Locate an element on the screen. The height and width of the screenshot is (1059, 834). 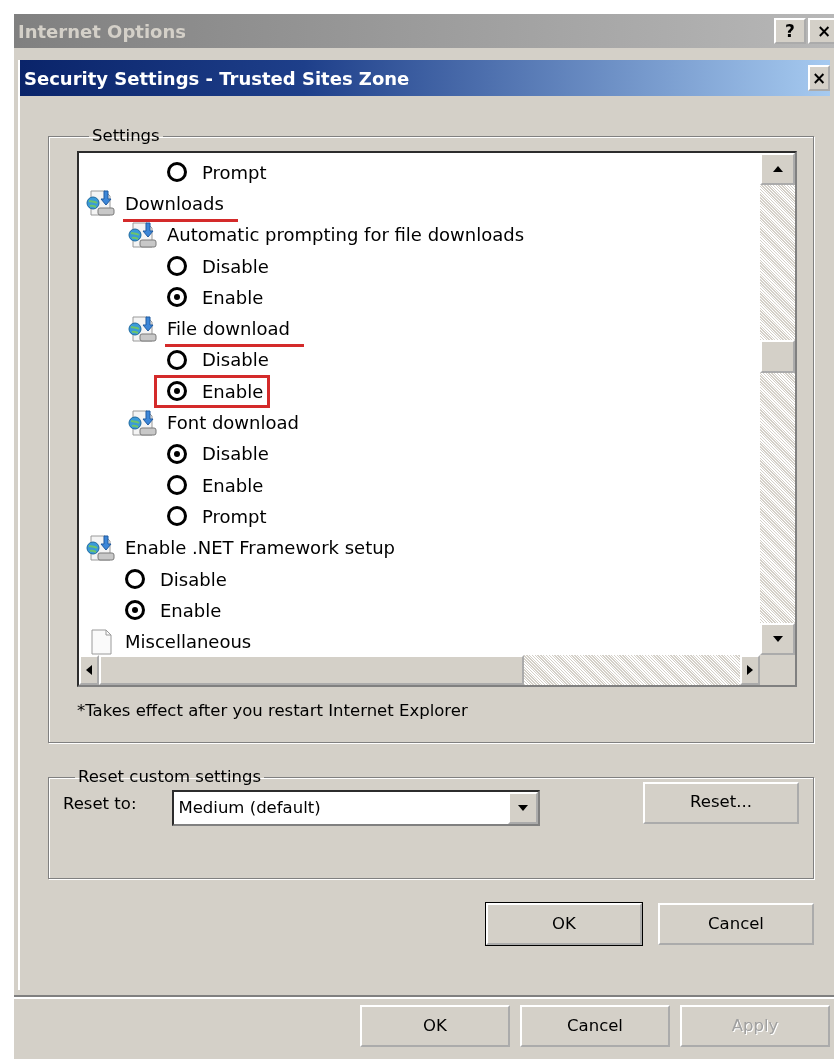
help-button: ? is located at coordinates (790, 31).